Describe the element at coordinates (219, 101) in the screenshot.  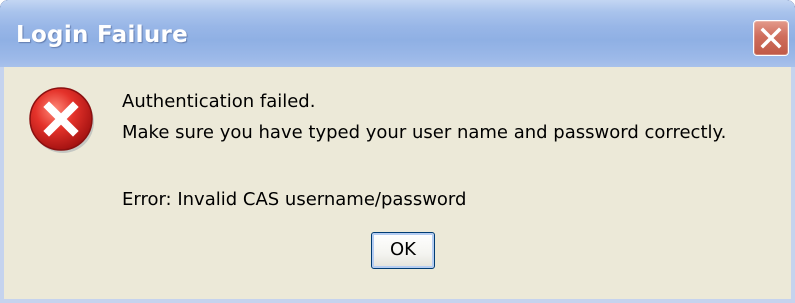
I see `message-line-1: Authentication failed.` at that location.